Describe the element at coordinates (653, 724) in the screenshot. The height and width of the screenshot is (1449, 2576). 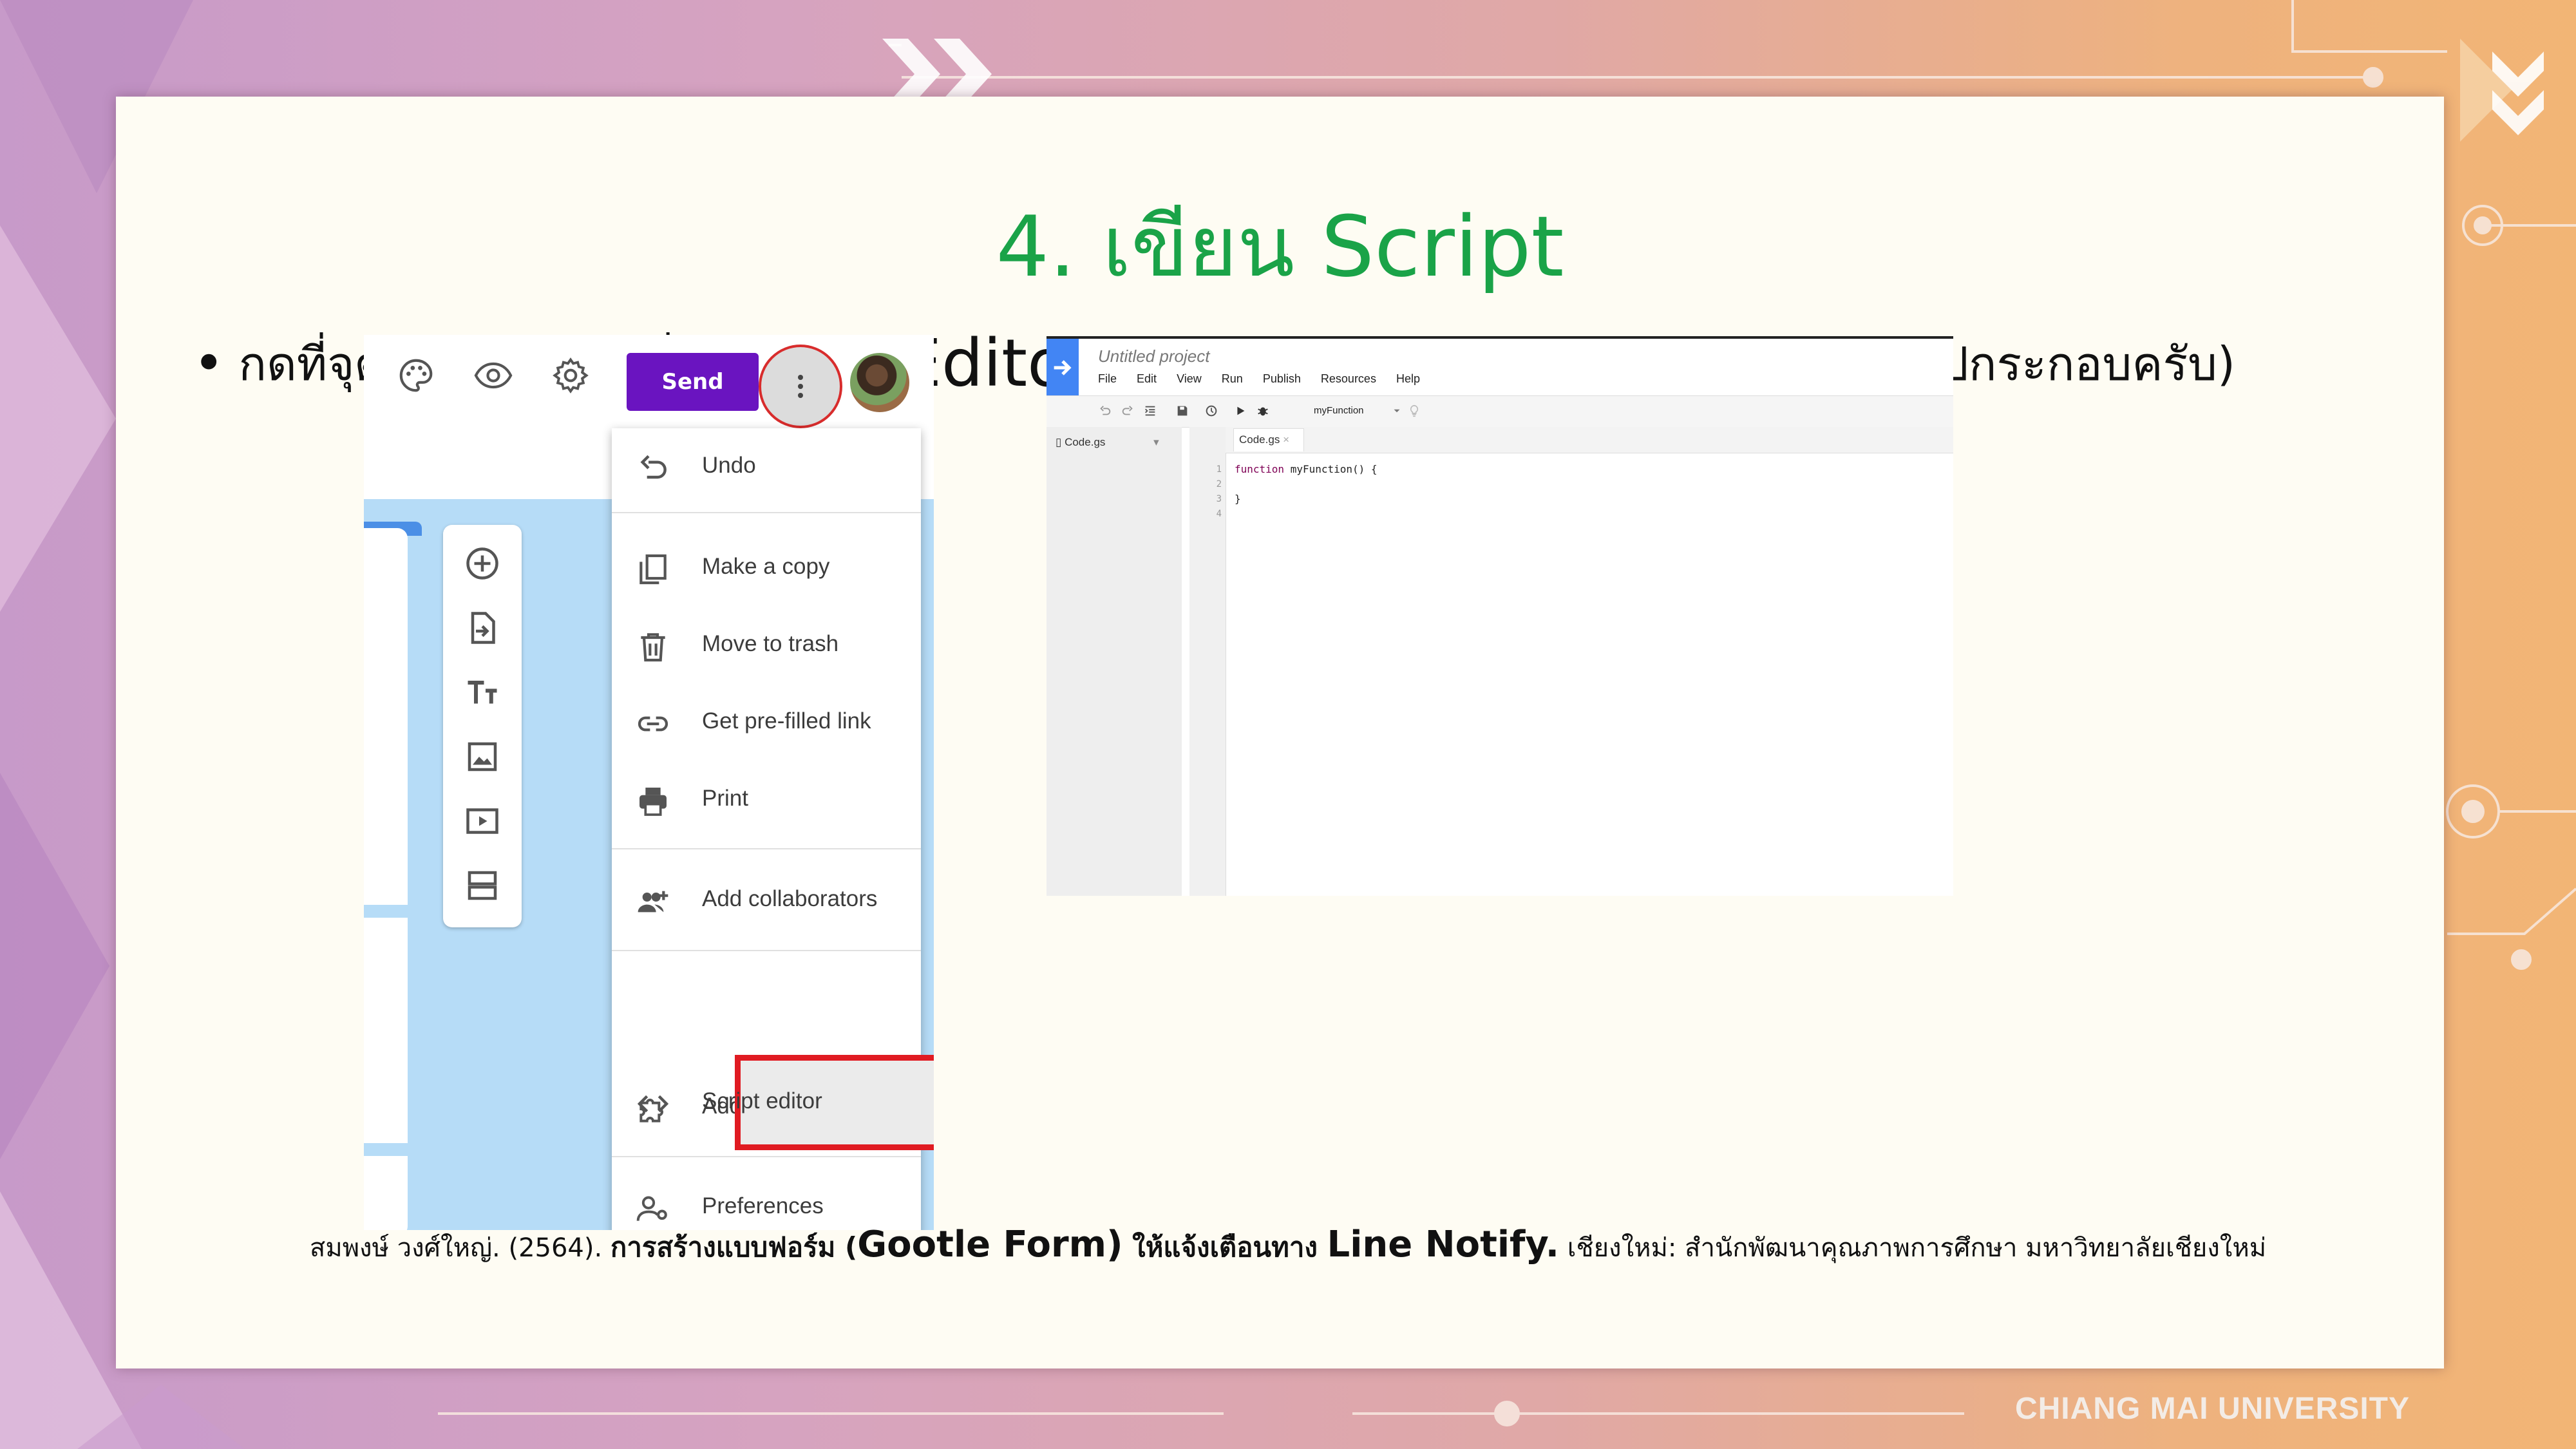
I see `link-icon` at that location.